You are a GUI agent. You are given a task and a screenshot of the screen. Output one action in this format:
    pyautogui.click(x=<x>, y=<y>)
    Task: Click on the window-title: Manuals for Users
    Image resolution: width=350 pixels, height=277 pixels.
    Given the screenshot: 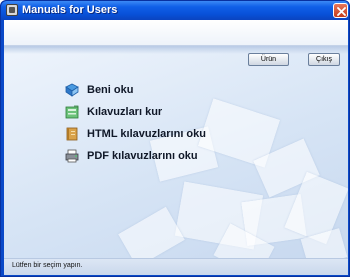 What is the action you would take?
    pyautogui.click(x=70, y=10)
    